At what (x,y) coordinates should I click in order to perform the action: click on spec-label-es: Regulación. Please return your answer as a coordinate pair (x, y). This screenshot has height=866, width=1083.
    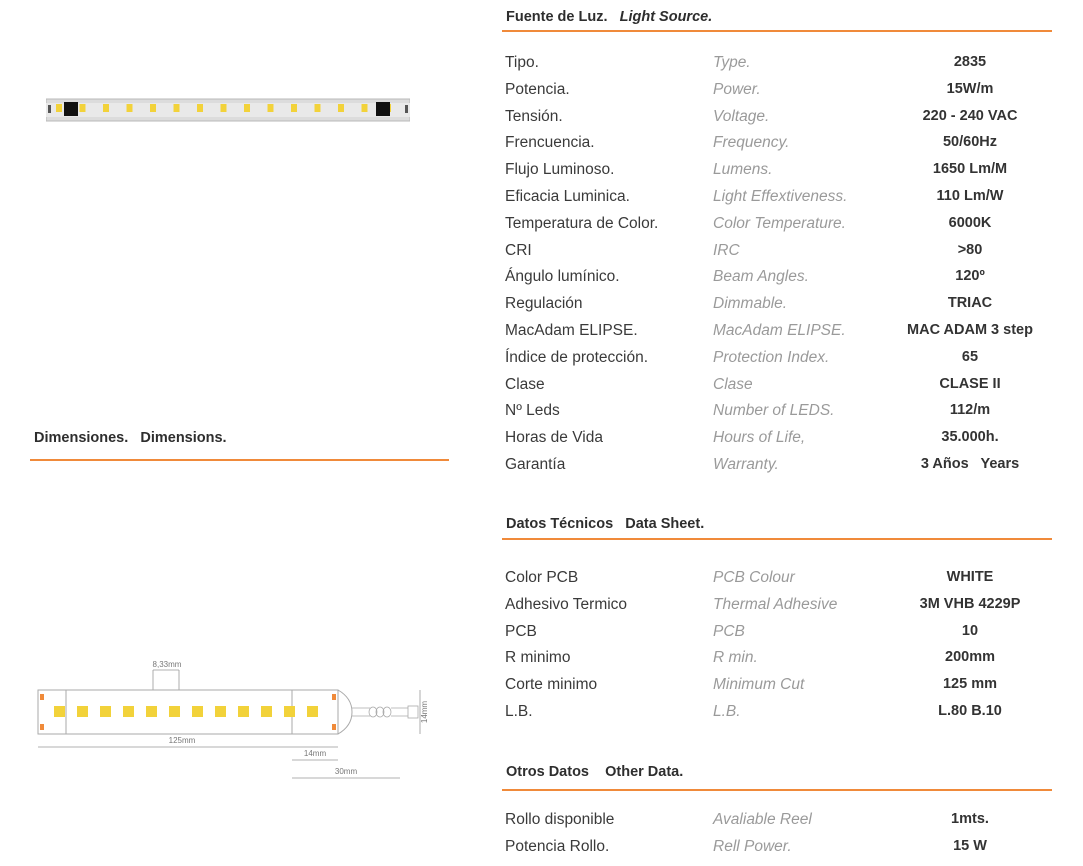
    Looking at the image, I should click on (544, 304).